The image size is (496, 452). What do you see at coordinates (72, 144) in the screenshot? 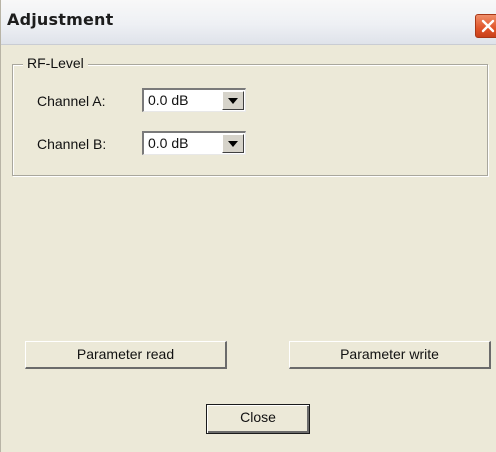
I see `channel-b-label: Channel B:` at bounding box center [72, 144].